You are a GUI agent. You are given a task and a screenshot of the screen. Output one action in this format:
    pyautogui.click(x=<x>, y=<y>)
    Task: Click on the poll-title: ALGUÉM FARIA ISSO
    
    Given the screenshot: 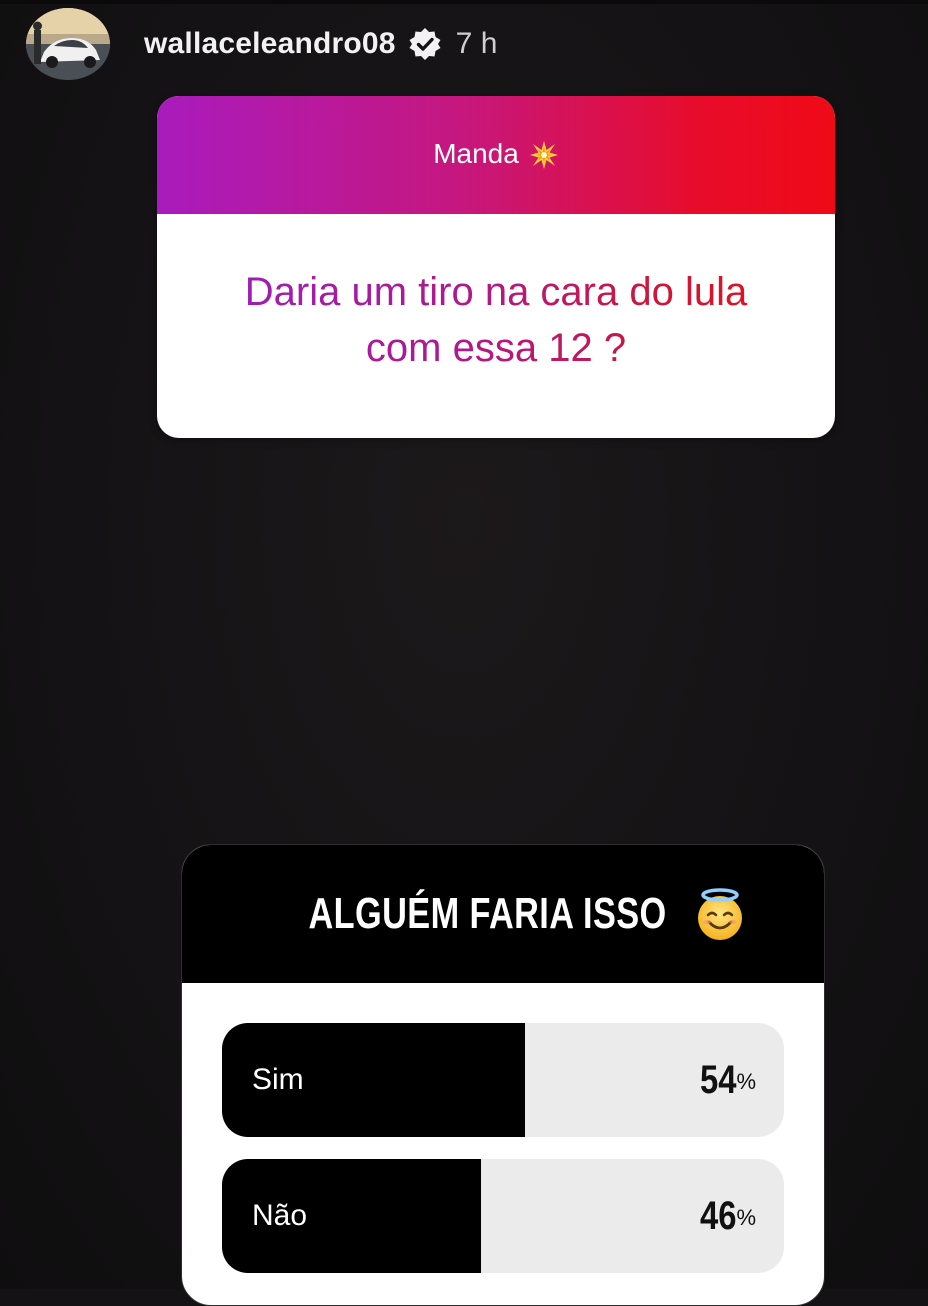 What is the action you would take?
    pyautogui.click(x=488, y=913)
    